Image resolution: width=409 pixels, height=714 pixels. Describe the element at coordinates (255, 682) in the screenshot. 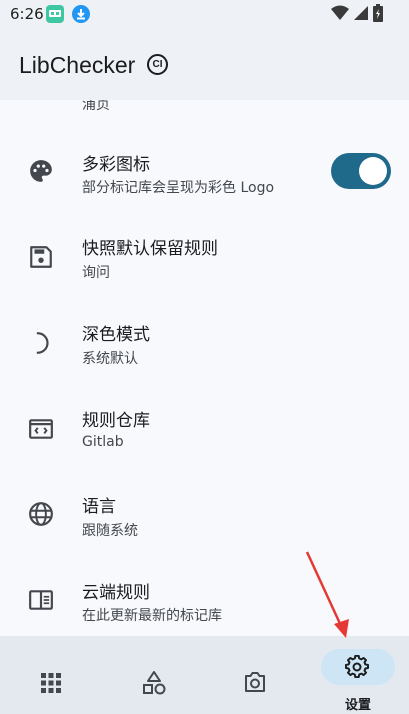

I see `camera-icon` at that location.